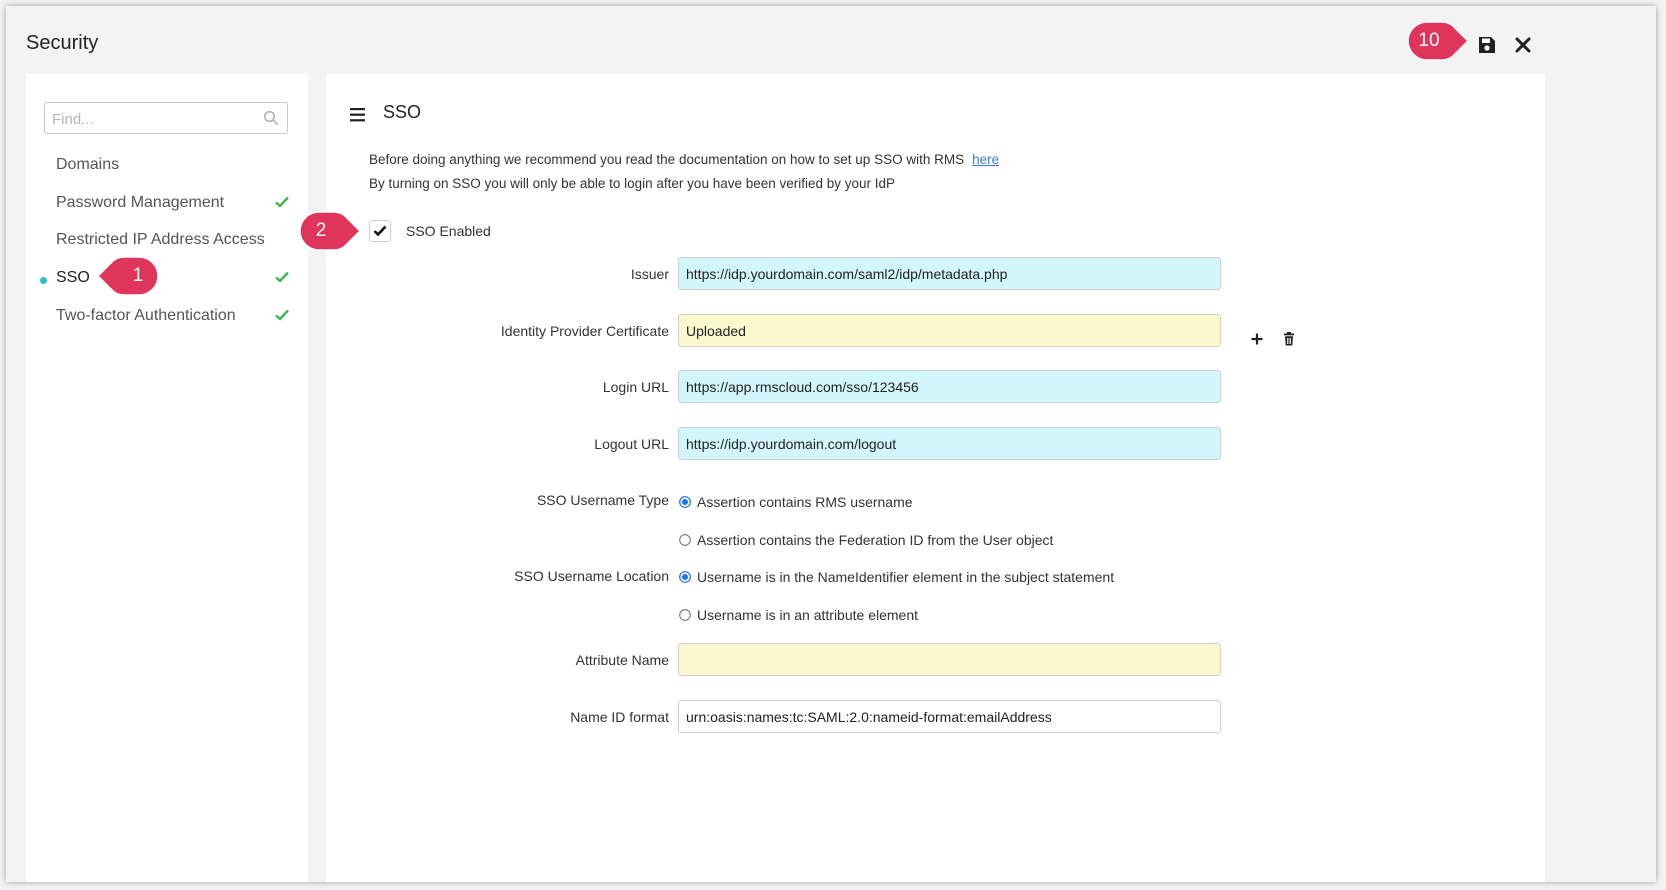  What do you see at coordinates (146, 315) in the screenshot?
I see `sidebar-item-label: Two-factor Authentication` at bounding box center [146, 315].